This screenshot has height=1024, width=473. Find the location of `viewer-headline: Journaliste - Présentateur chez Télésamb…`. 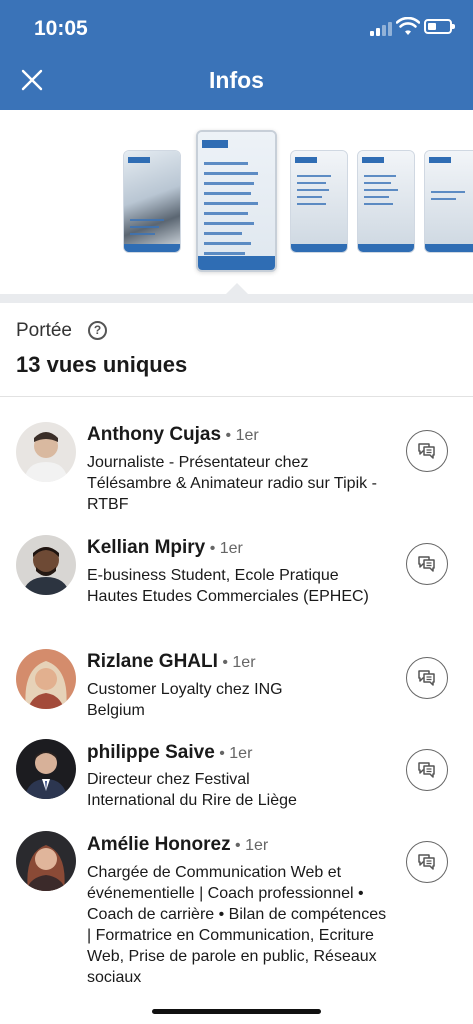

viewer-headline: Journaliste - Présentateur chez Télésamb… is located at coordinates (232, 483).